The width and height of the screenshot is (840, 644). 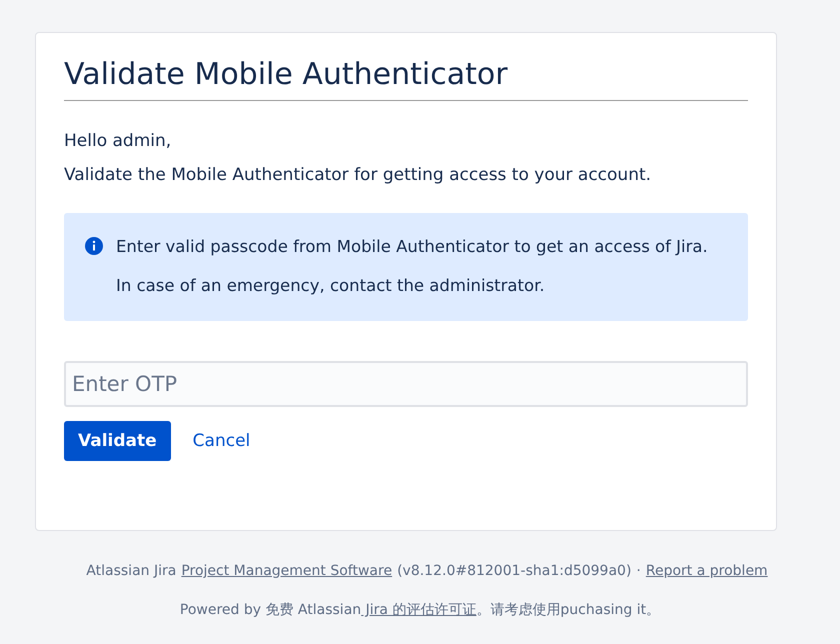 I want to click on license-link: Jira 的评估许可证, so click(x=418, y=610).